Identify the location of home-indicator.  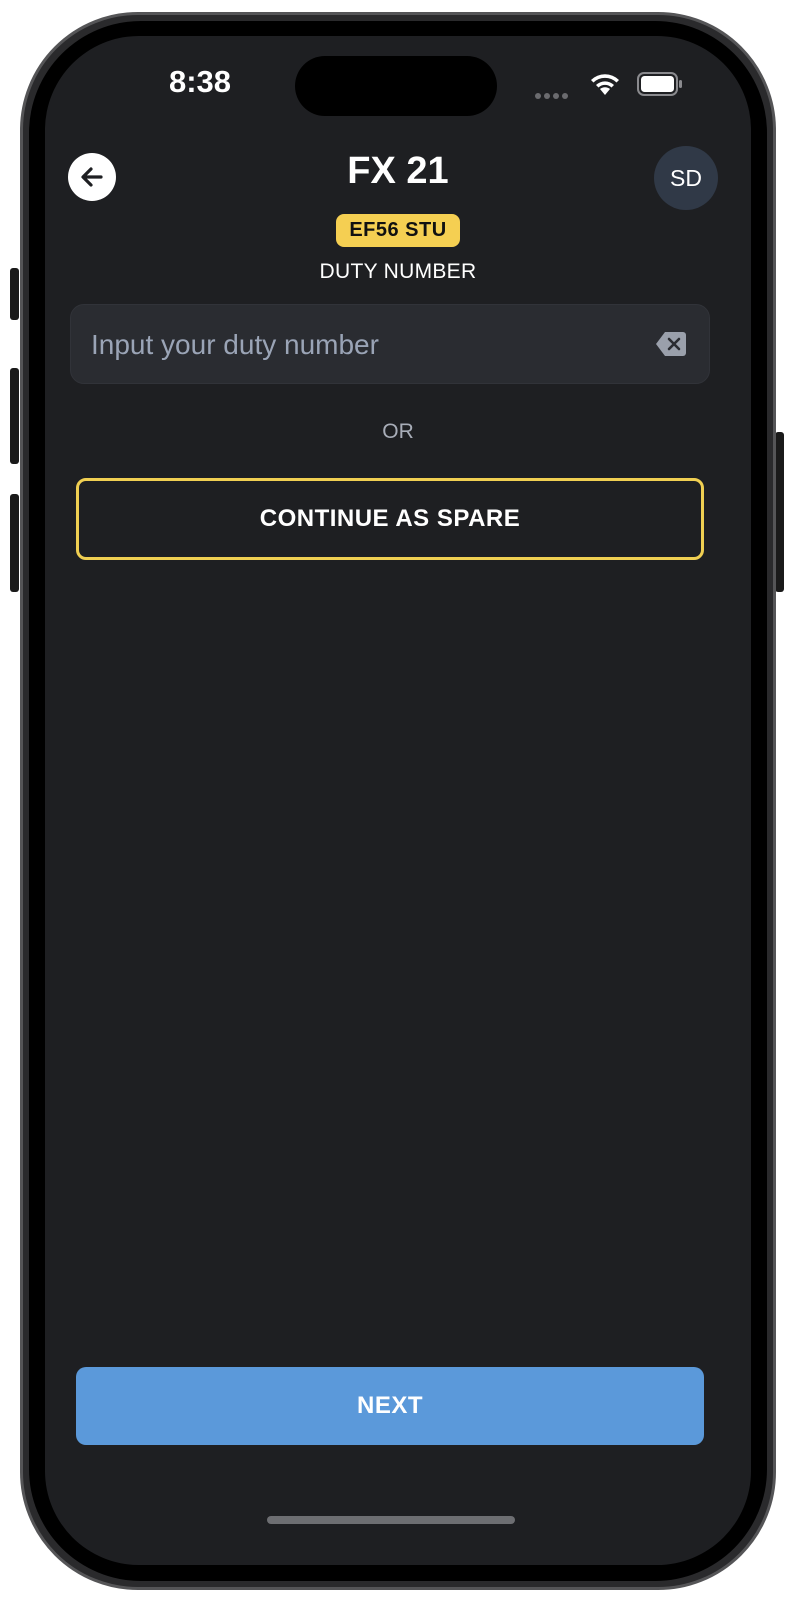
(391, 1520).